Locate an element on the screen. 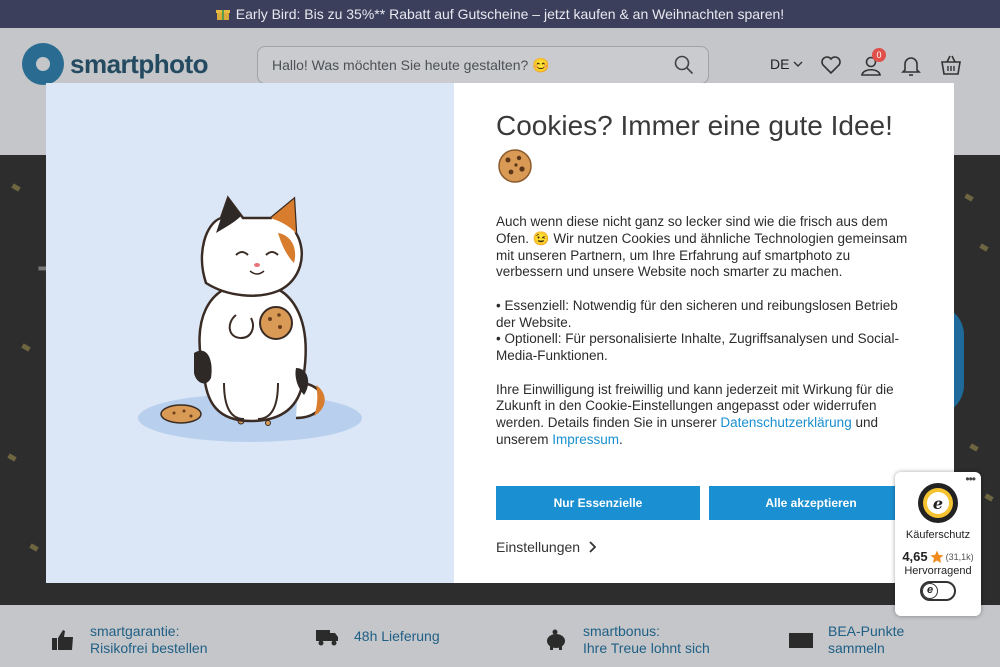 The image size is (1000, 667). basket-icon is located at coordinates (951, 65).